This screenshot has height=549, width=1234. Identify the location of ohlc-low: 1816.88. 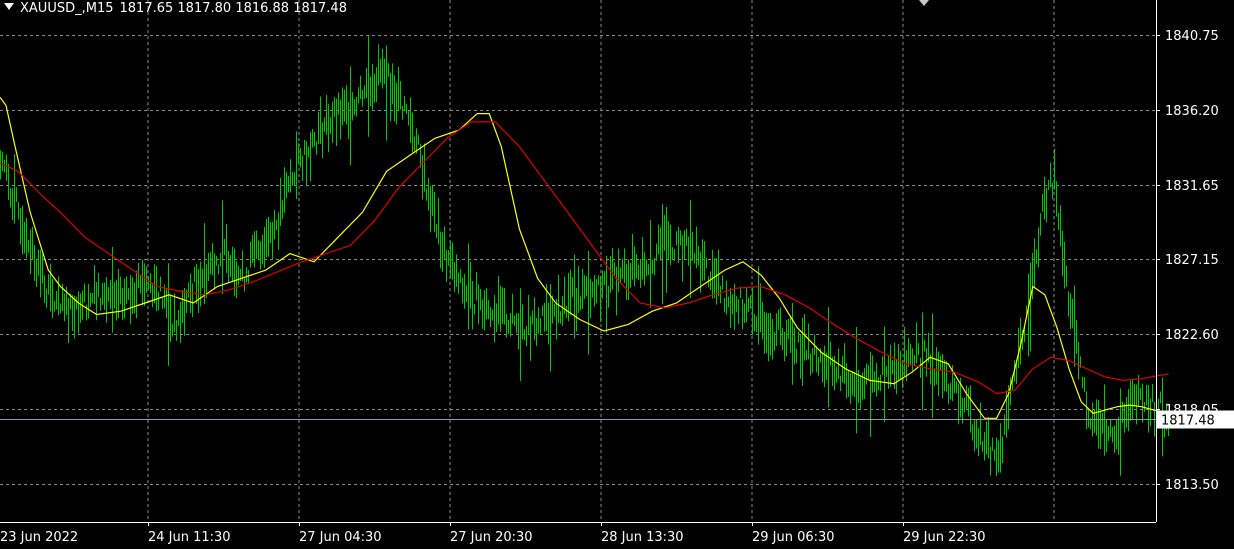
(262, 8).